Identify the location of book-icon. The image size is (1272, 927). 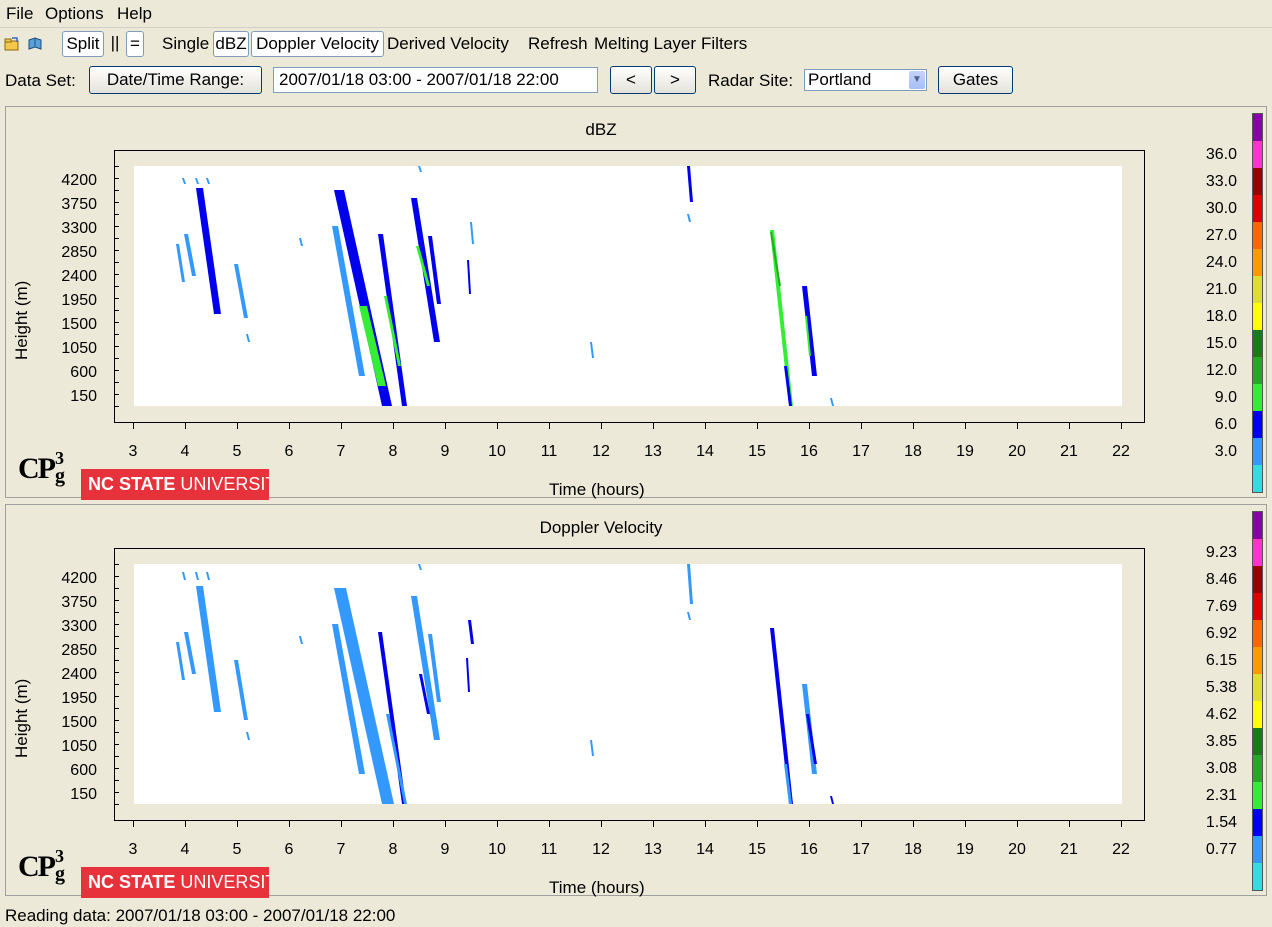
(35, 44).